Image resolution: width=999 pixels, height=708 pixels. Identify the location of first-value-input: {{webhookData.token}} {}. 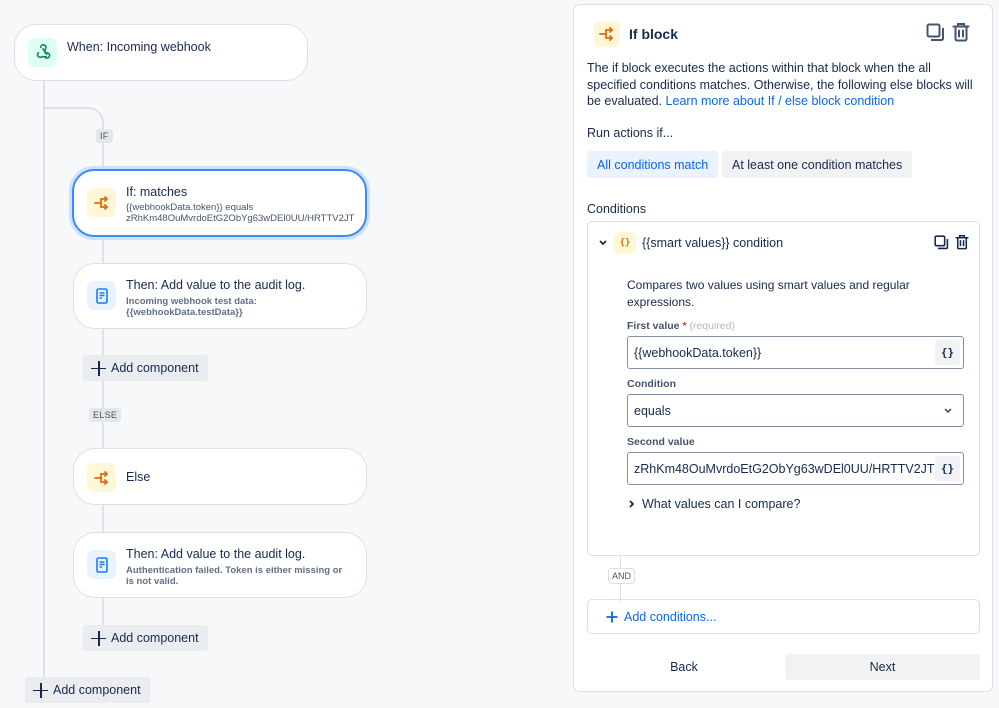
(795, 352).